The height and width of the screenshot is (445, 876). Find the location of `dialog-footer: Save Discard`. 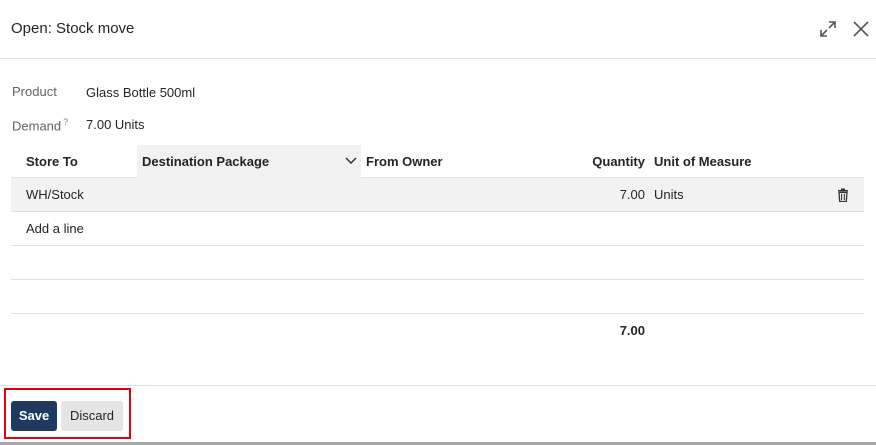

dialog-footer: Save Discard is located at coordinates (438, 415).